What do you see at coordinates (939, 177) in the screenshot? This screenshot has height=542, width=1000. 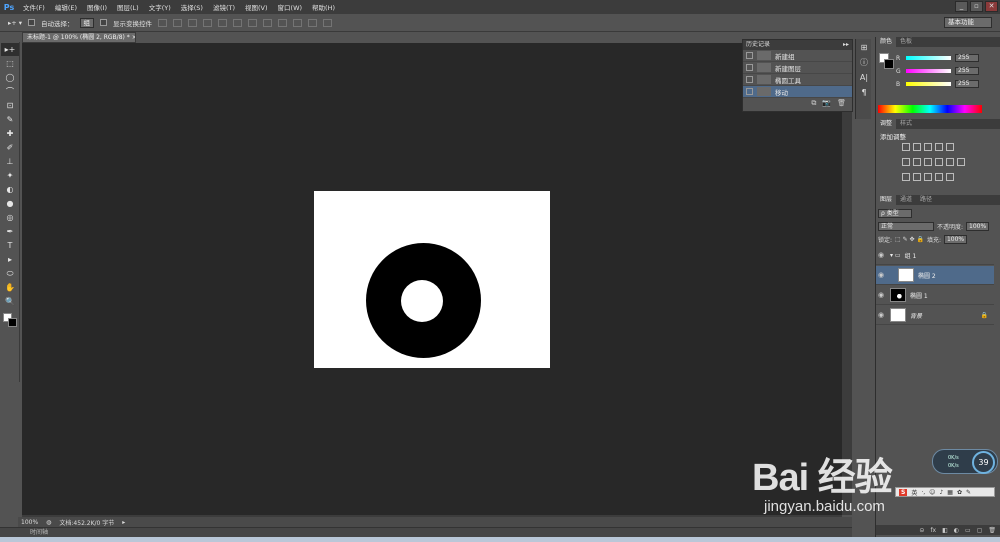 I see `gradient-map-icon` at bounding box center [939, 177].